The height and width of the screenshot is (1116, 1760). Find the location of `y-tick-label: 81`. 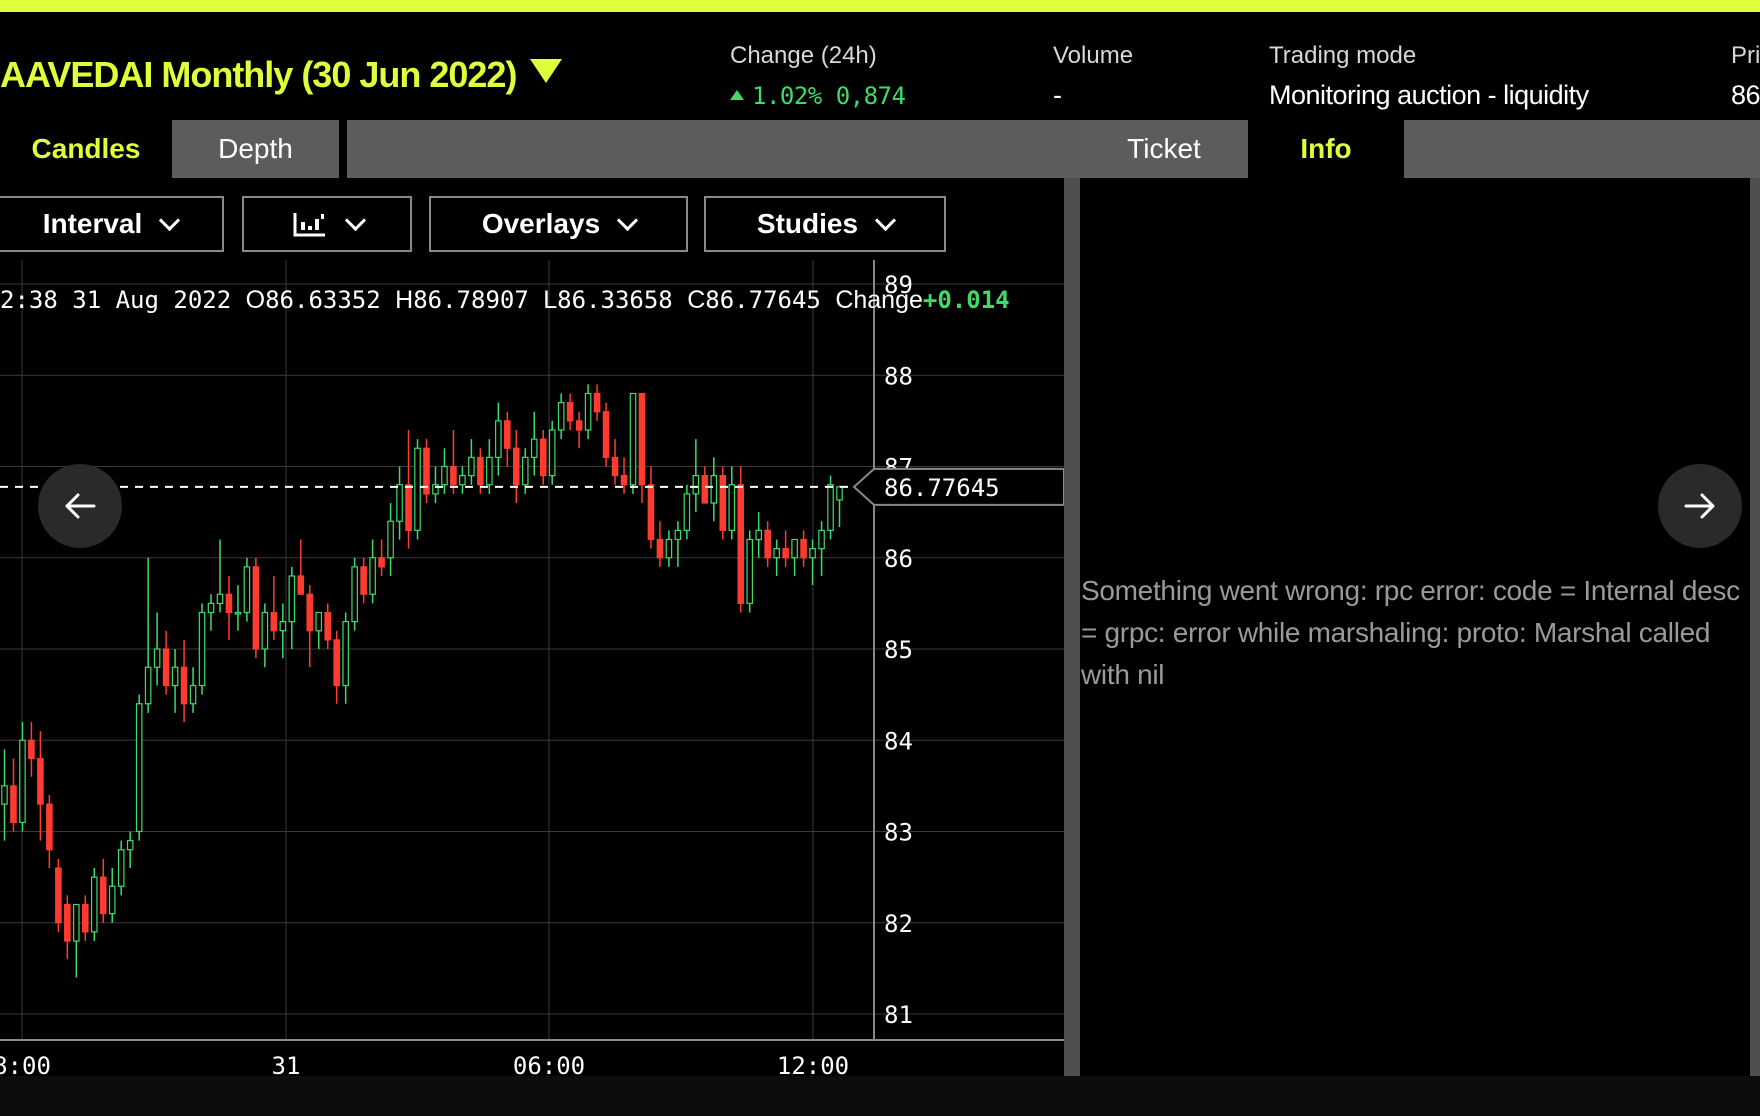

y-tick-label: 81 is located at coordinates (898, 1015).